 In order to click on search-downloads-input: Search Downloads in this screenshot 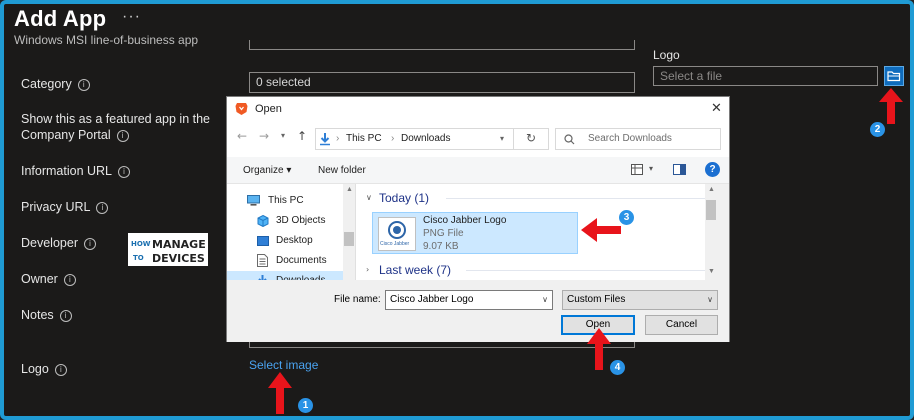, I will do `click(638, 139)`.